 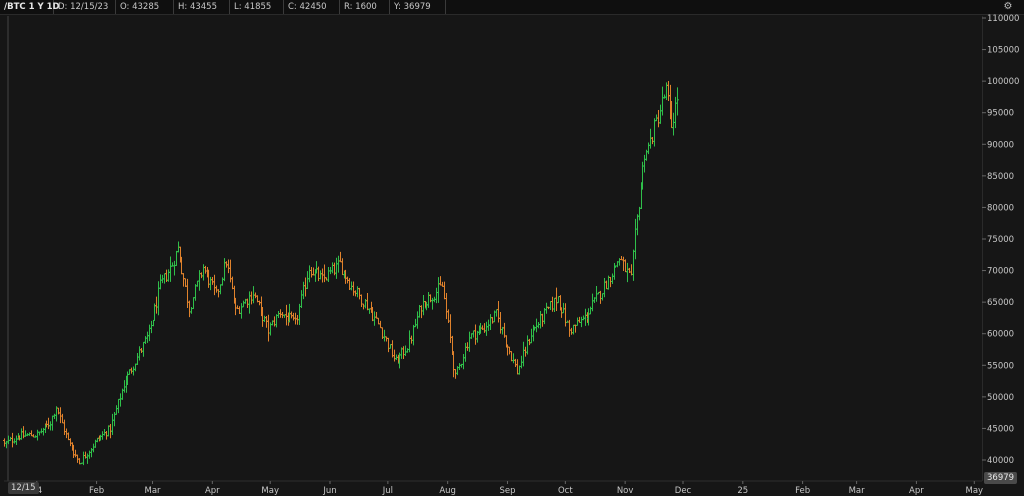 I want to click on time-tick-label: Dec, so click(x=683, y=491).